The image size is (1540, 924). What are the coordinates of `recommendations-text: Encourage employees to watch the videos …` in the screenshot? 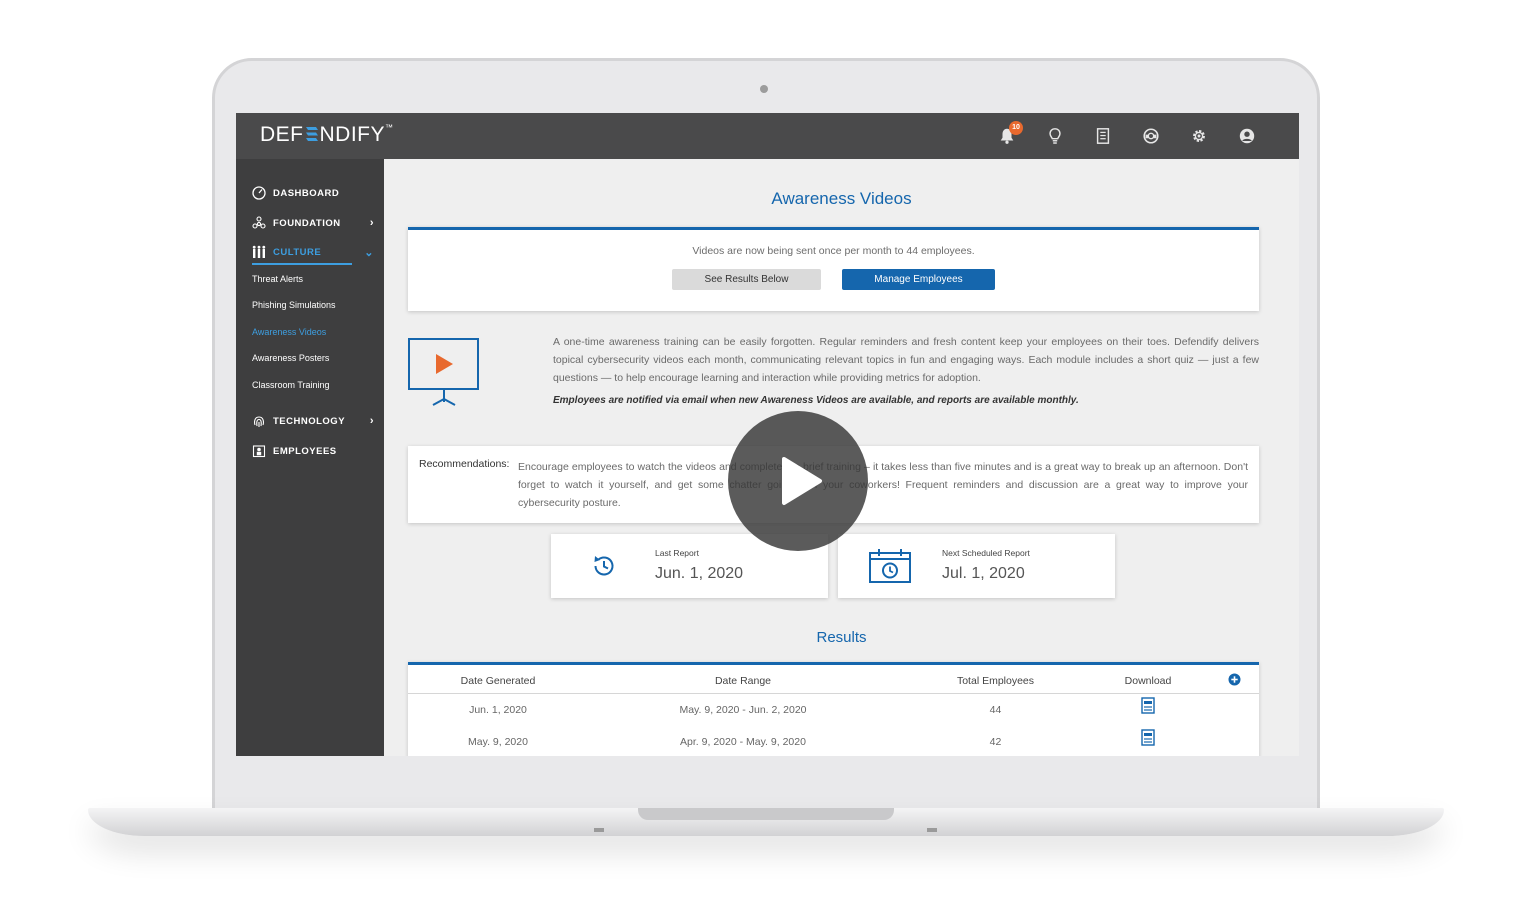 It's located at (883, 485).